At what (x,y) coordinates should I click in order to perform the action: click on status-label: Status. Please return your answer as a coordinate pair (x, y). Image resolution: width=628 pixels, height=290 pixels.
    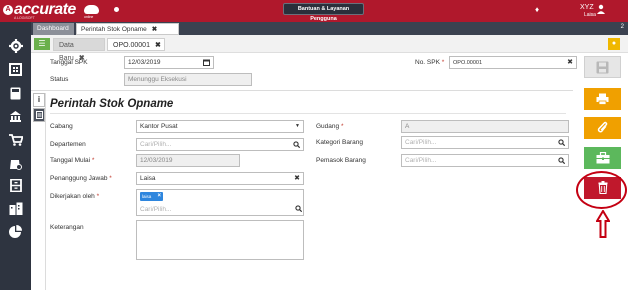
    Looking at the image, I should click on (59, 79).